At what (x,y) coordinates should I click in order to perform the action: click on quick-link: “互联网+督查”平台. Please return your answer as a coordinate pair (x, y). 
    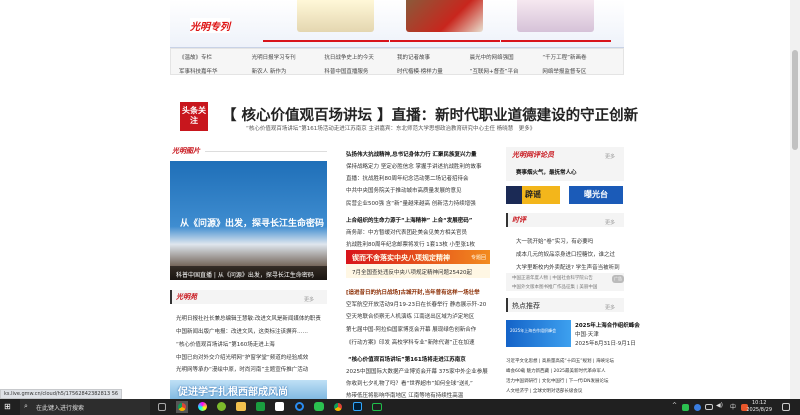
    Looking at the image, I should click on (506, 71).